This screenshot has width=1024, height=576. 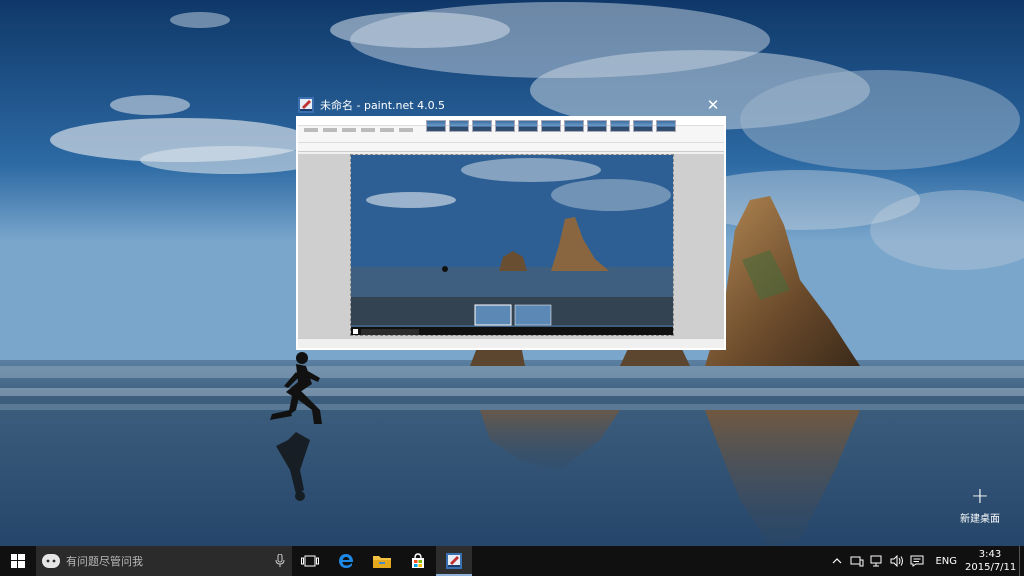 I want to click on paintnet-tool-options, so click(x=511, y=147).